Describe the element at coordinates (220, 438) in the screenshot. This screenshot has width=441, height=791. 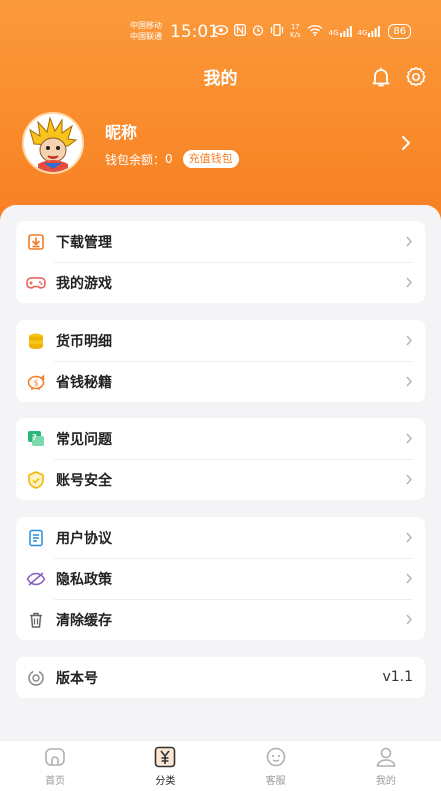
I see `menu-item-faq: ? 常见问题` at that location.